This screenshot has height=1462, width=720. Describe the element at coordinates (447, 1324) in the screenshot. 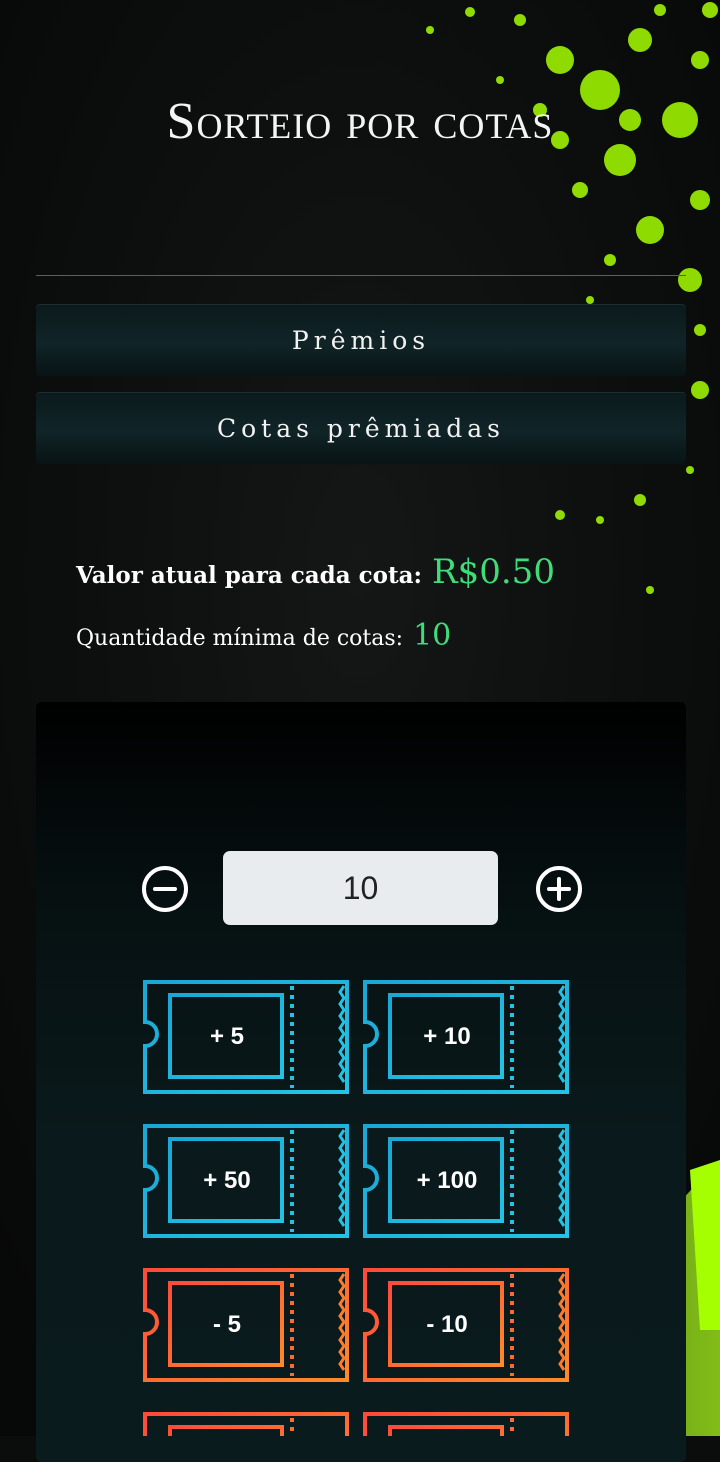

I see `ticket-label: - 10` at that location.